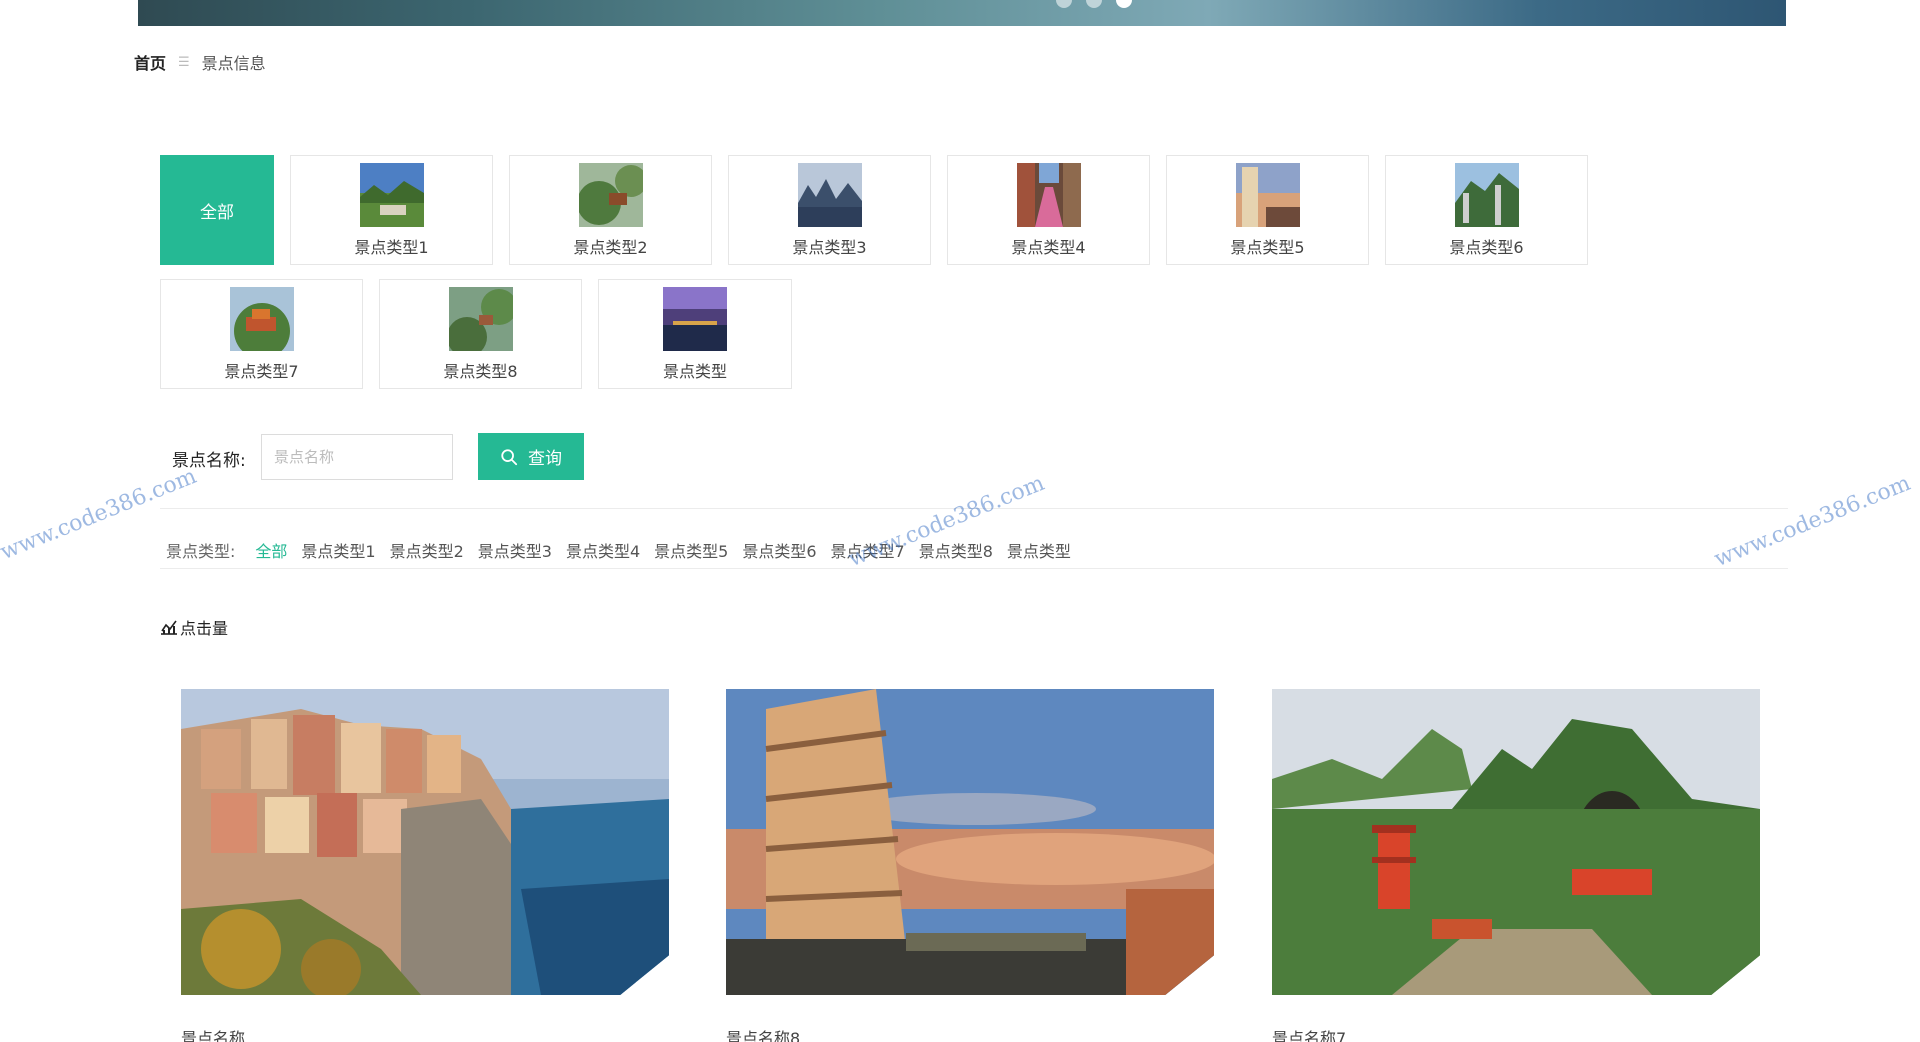  I want to click on breadcrumb-home: 首页, so click(150, 62).